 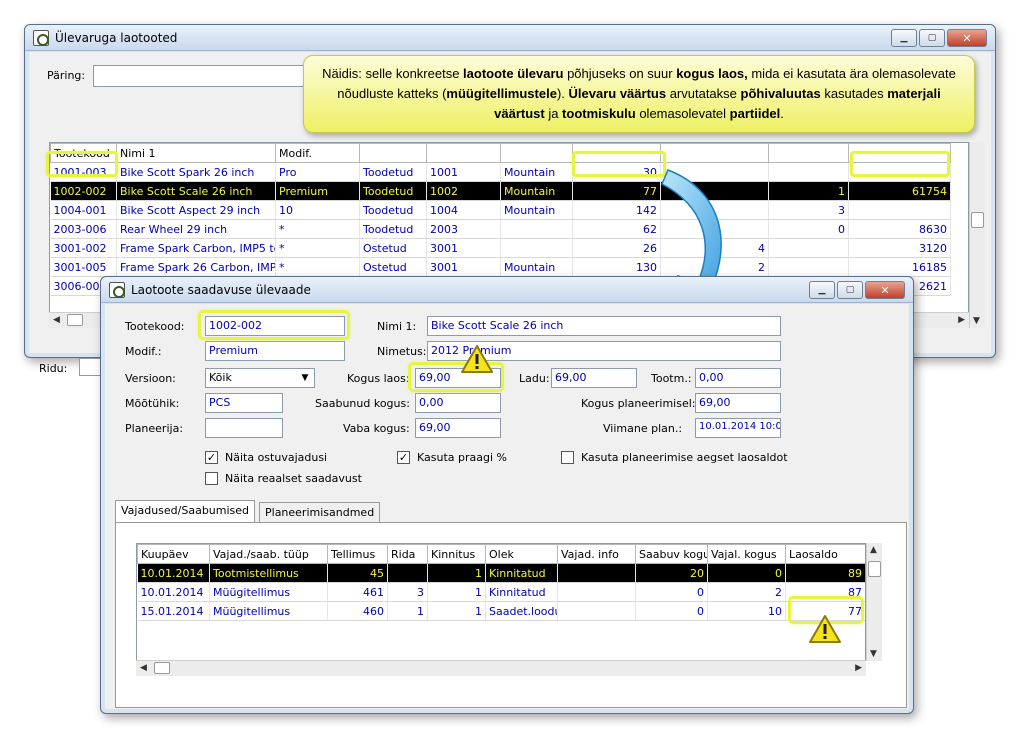 I want to click on callout-bold: põhivaluutas, so click(x=780, y=93).